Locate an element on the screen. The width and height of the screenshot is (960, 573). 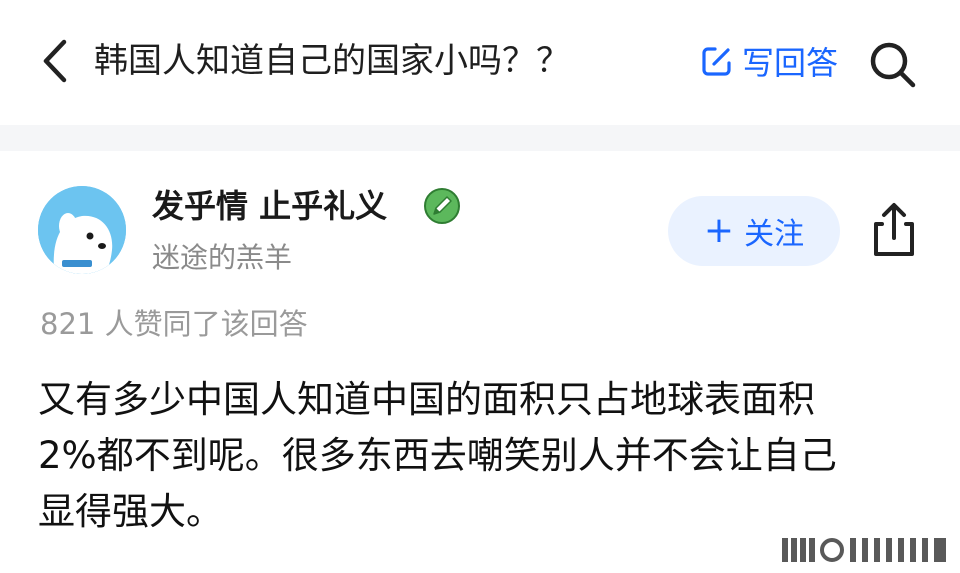
avatar is located at coordinates (82, 230).